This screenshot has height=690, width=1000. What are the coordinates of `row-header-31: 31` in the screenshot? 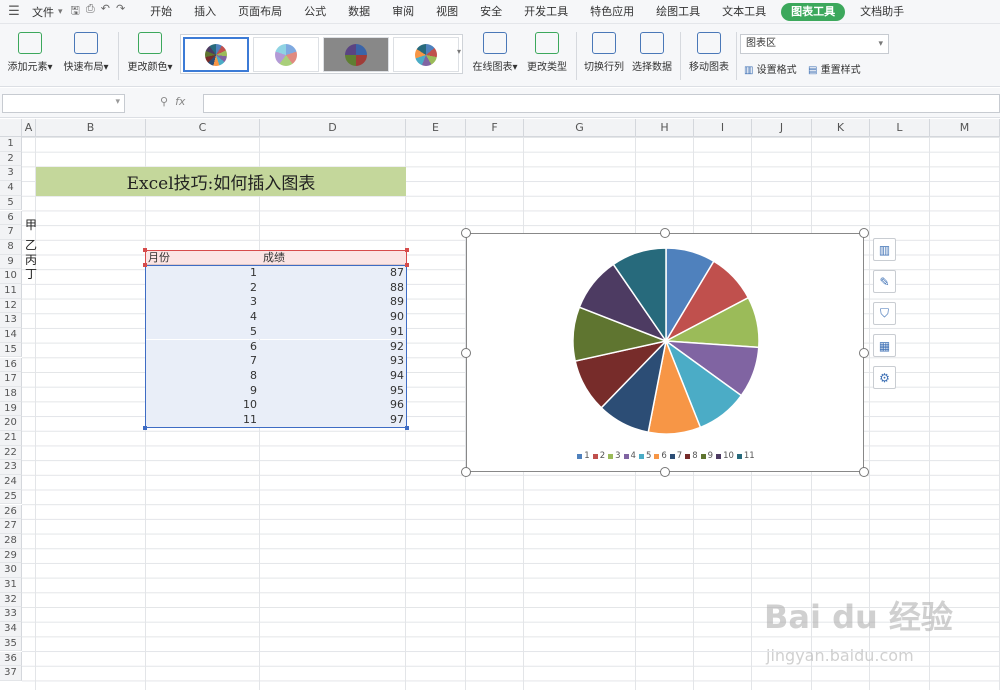 It's located at (11, 585).